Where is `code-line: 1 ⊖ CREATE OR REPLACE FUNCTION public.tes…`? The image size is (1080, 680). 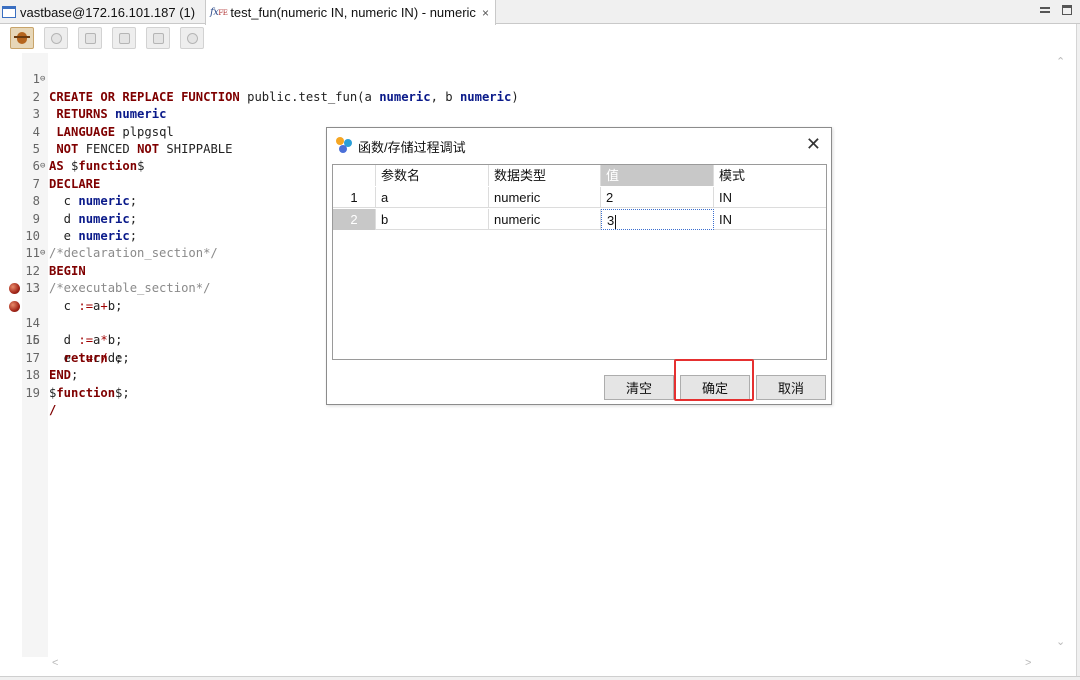
code-line: 1 ⊖ CREATE OR REPLACE FUNCTION public.tes… is located at coordinates (275, 88).